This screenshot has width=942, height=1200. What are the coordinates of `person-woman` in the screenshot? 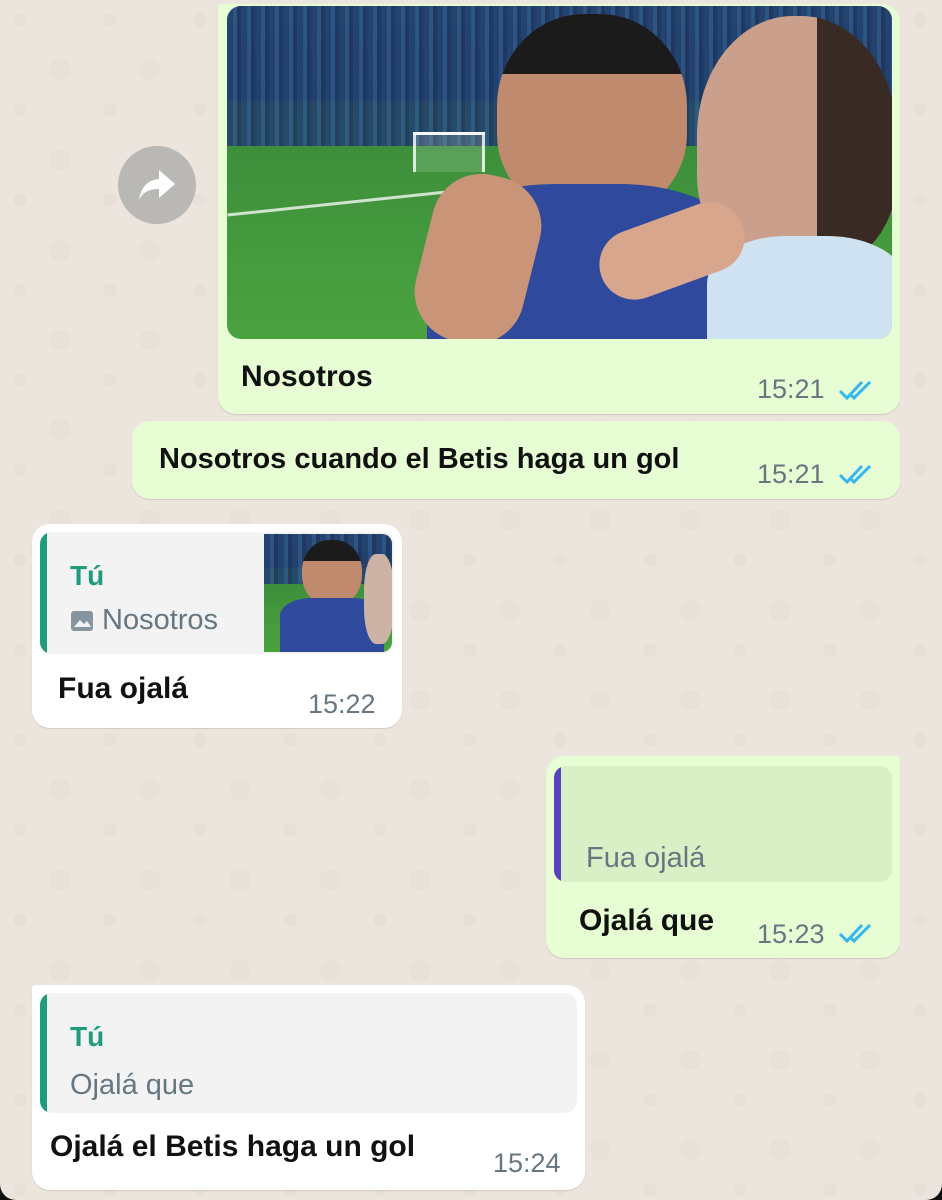 It's located at (740, 177).